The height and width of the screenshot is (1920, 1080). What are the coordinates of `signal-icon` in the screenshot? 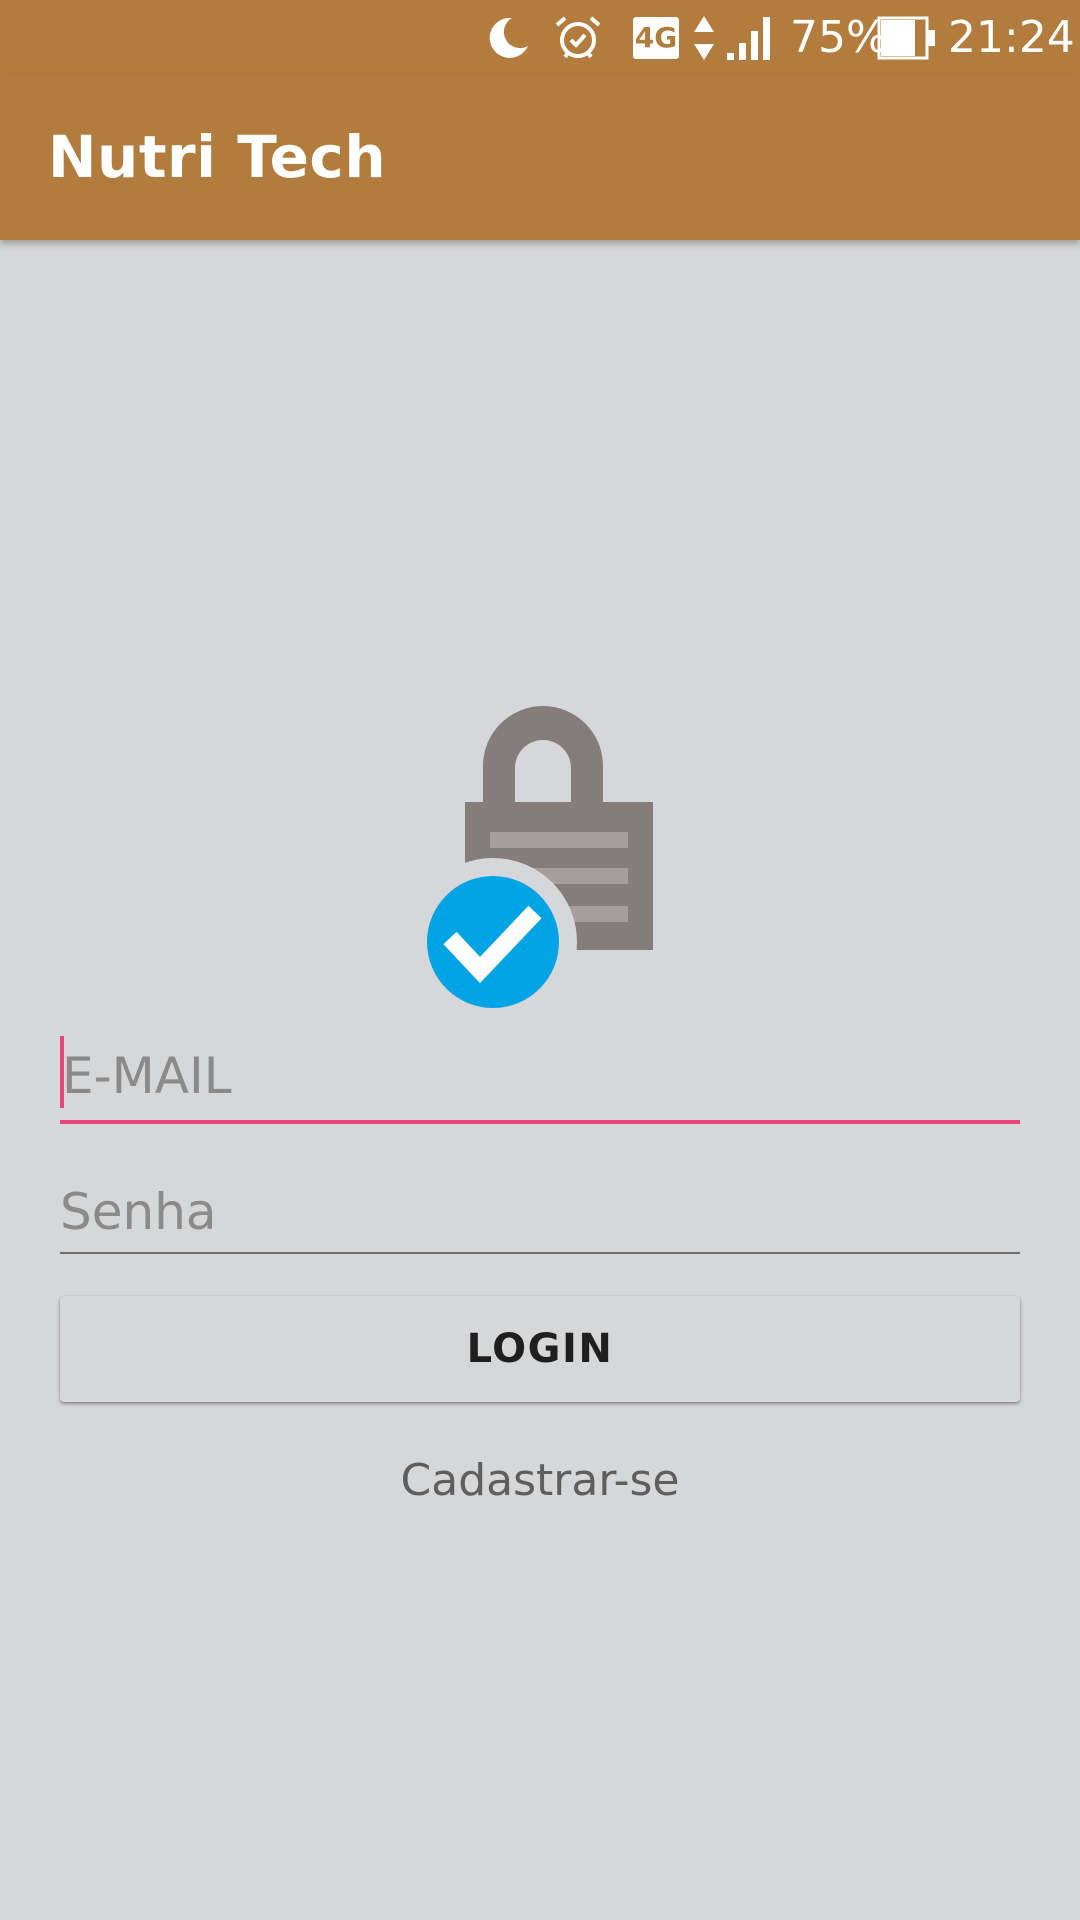 It's located at (750, 38).